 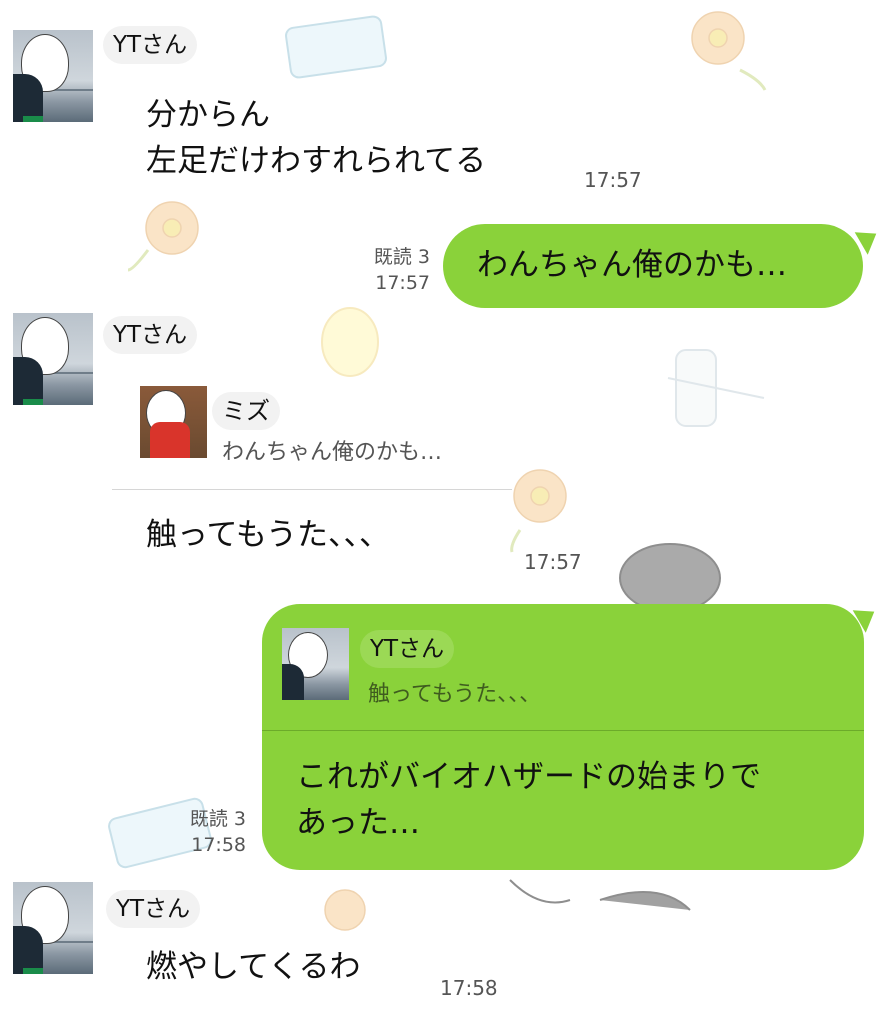 I want to click on read-receipt: 既読 3 17:58, so click(x=206, y=832).